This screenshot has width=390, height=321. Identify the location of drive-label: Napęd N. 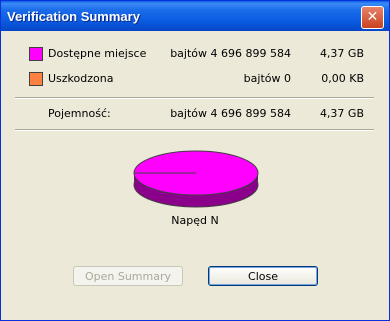
(195, 220).